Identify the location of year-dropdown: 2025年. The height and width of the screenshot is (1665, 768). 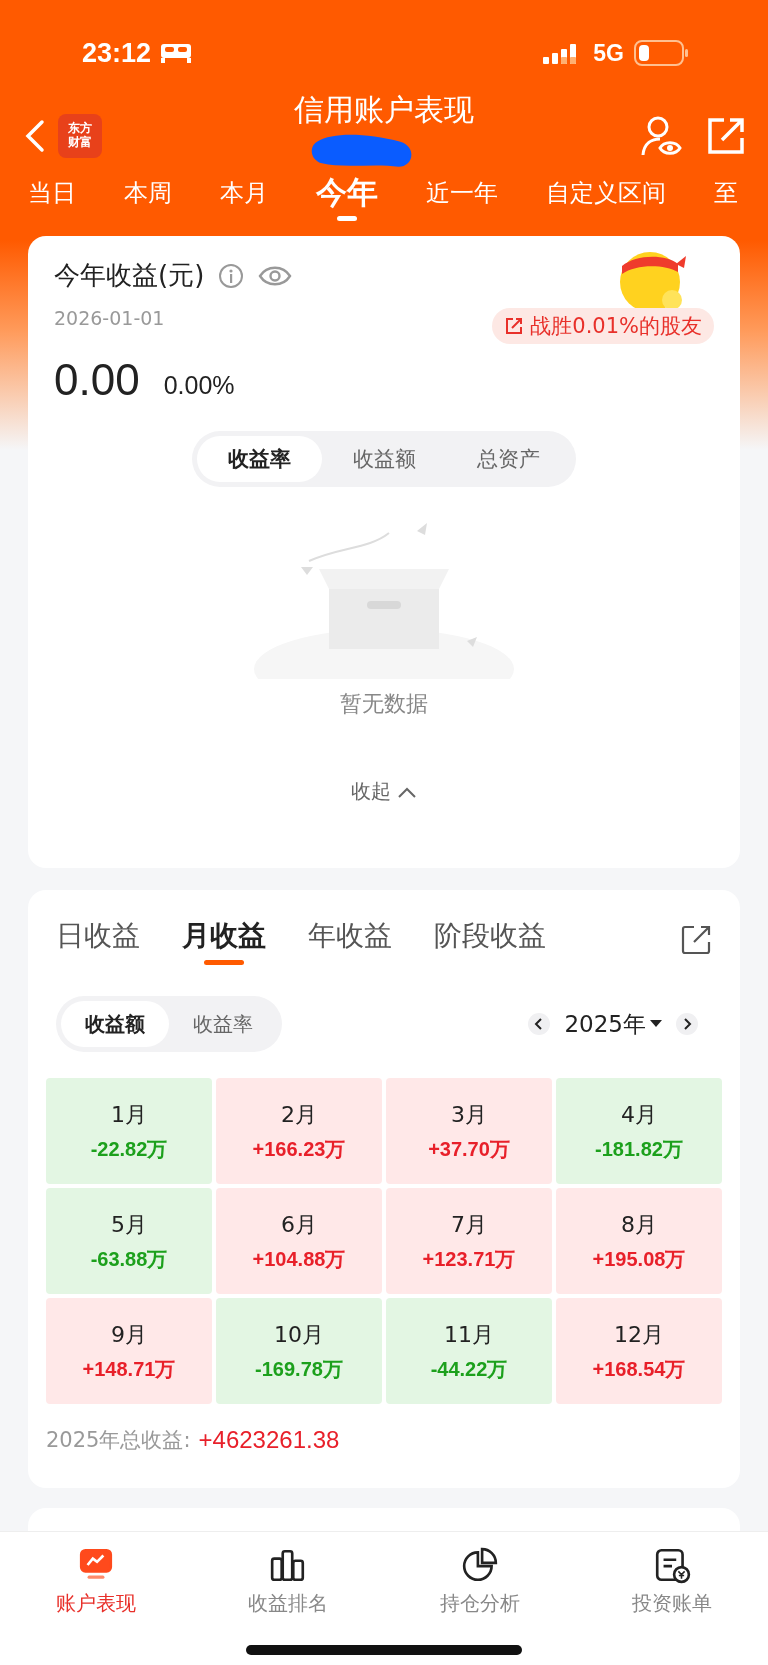
(613, 1024).